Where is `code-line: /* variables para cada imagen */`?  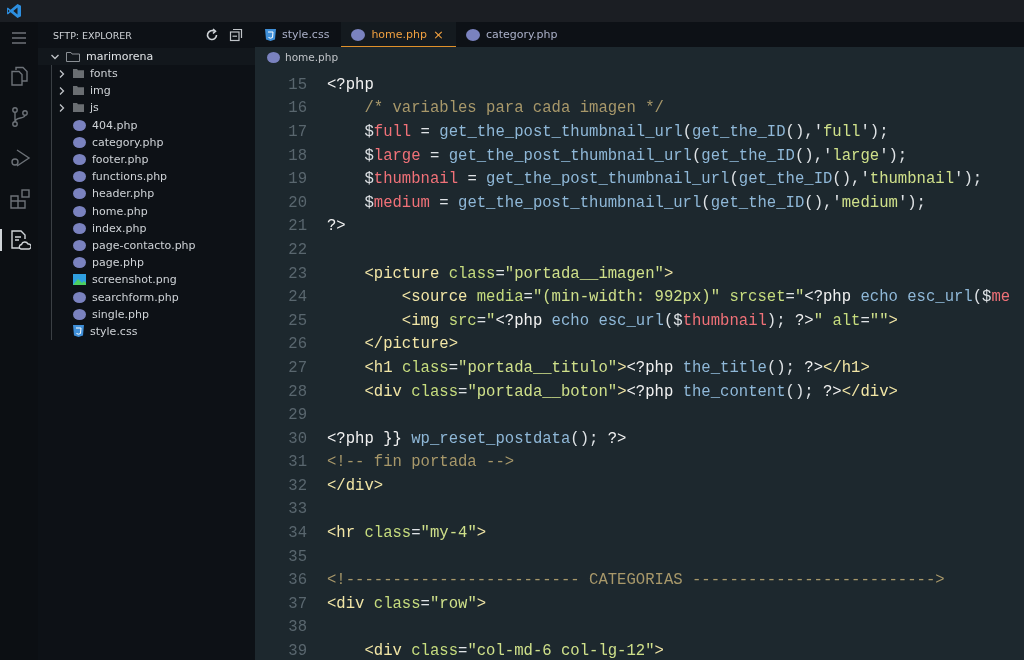
code-line: /* variables para cada imagen */ is located at coordinates (513, 108).